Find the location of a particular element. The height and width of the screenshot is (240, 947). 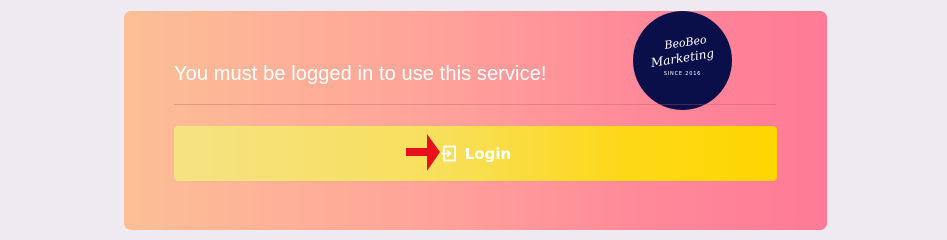

sign-in-icon is located at coordinates (448, 153).